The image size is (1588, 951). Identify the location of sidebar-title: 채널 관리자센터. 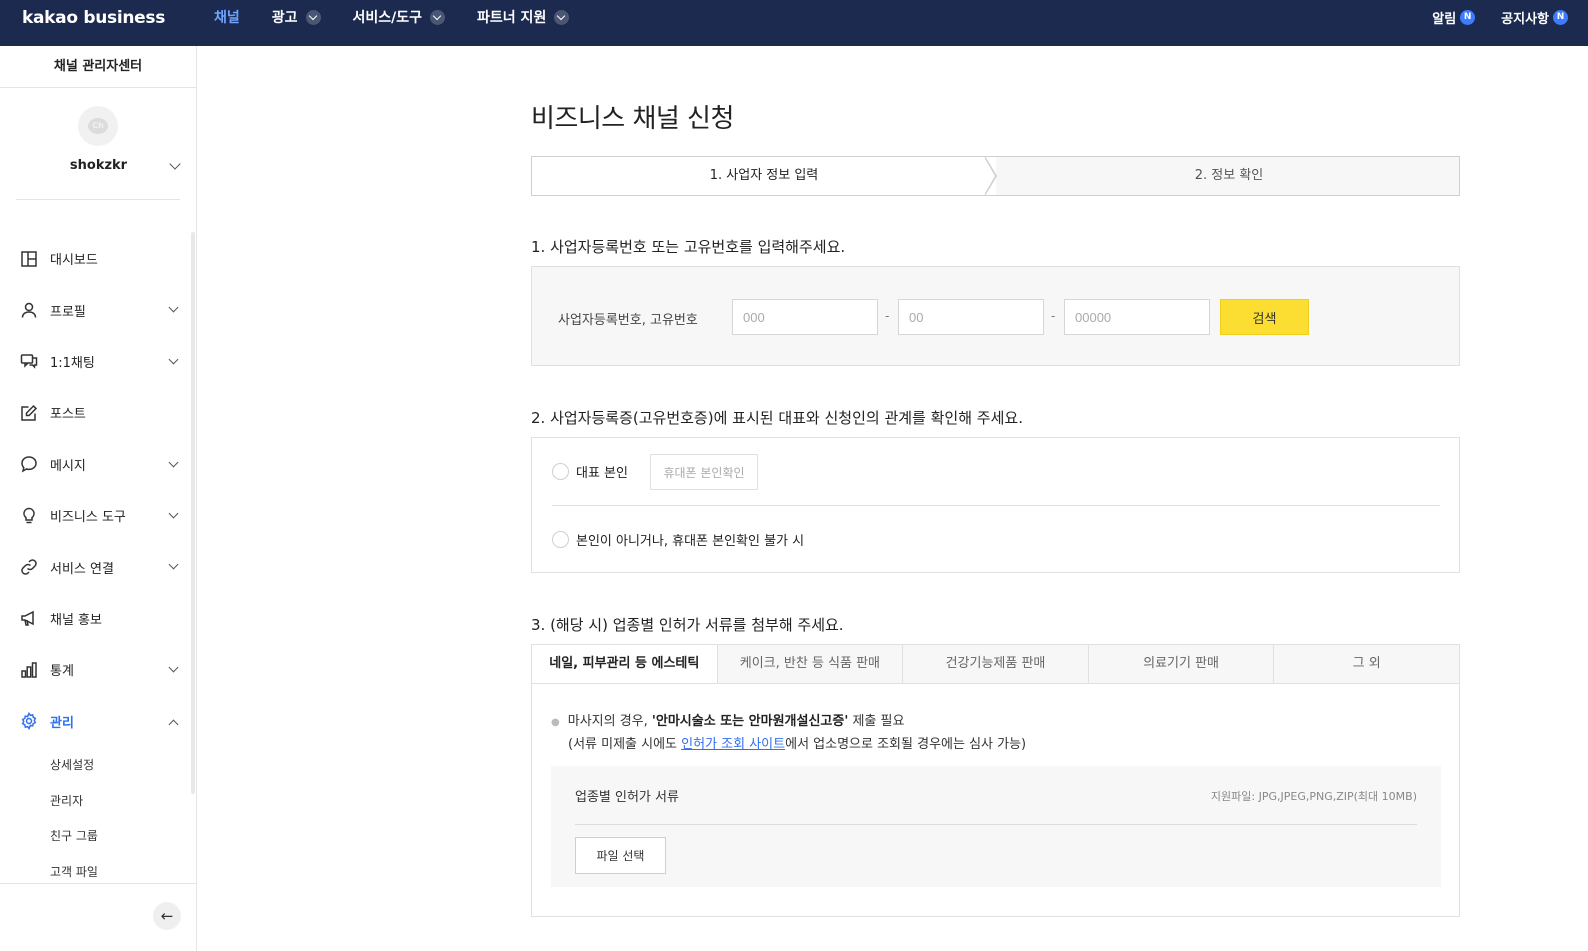
(98, 67).